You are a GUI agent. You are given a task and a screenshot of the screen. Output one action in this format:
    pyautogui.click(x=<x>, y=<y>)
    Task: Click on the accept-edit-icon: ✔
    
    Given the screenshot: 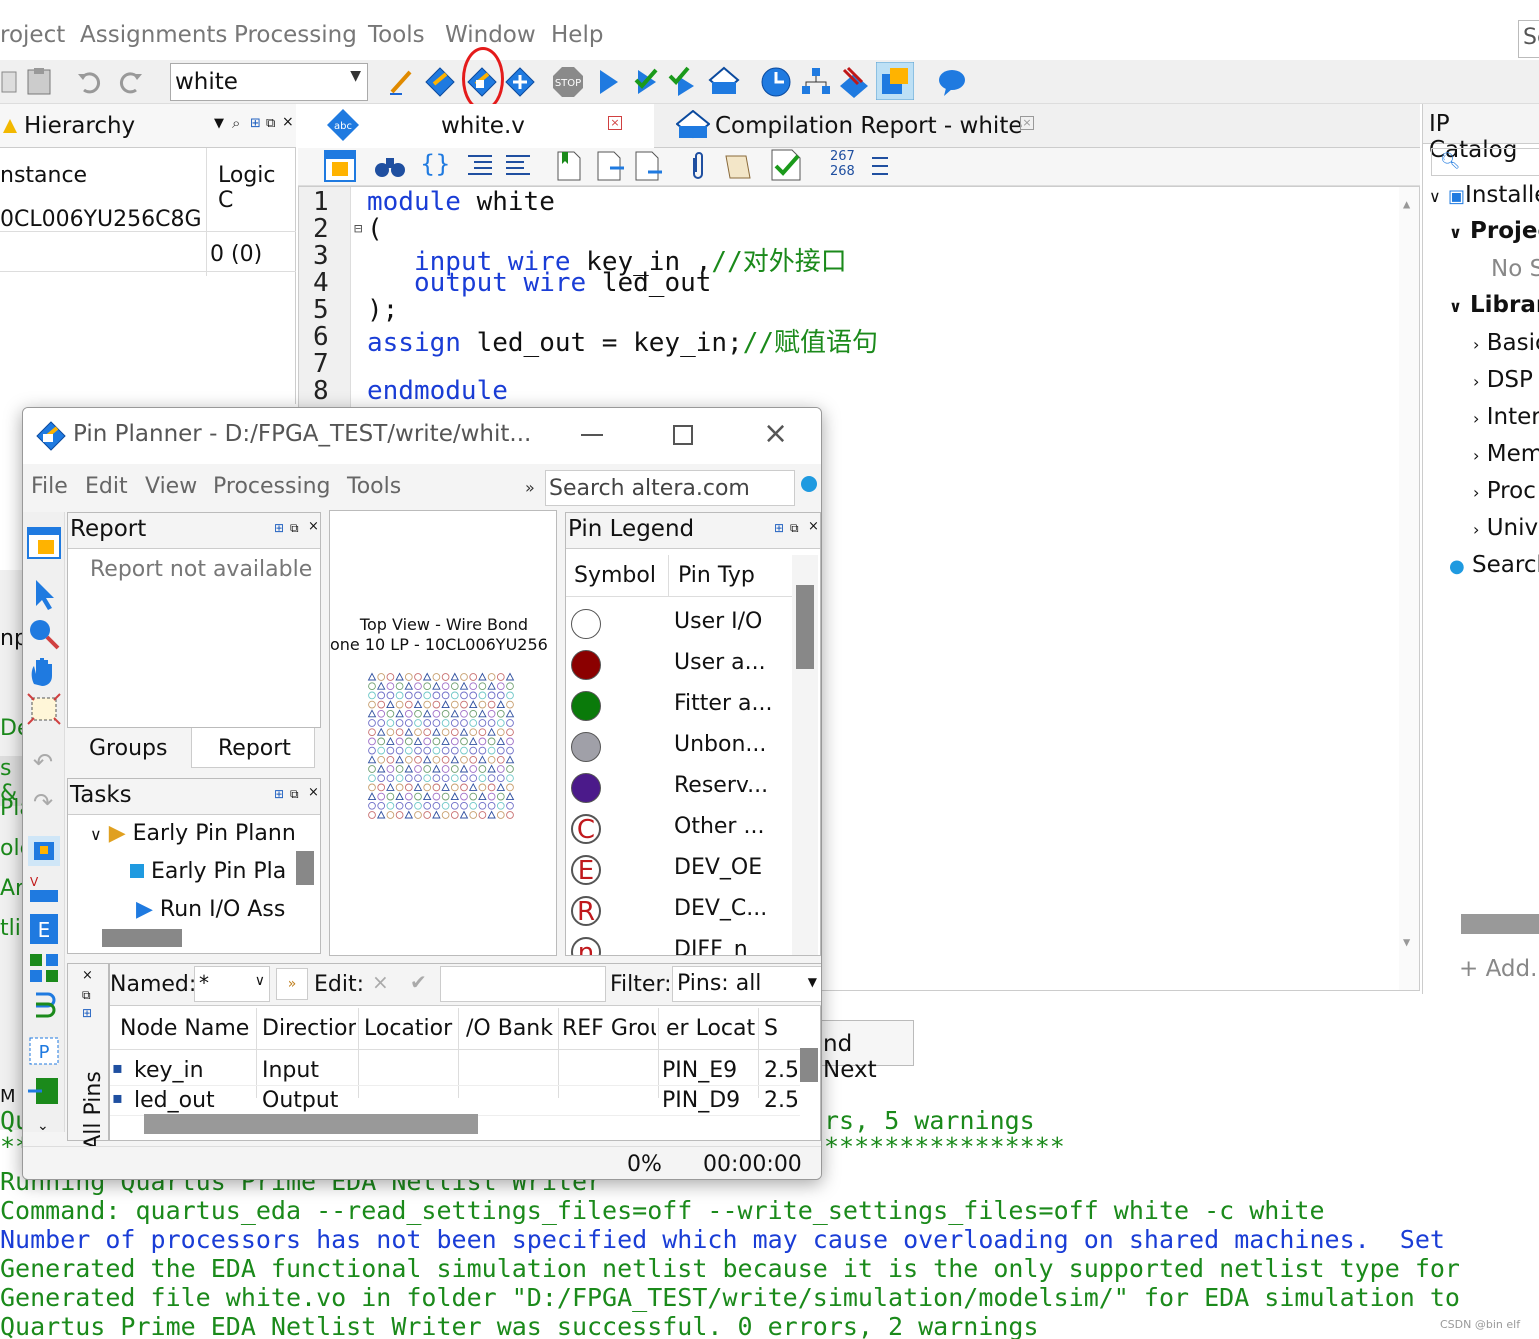 What is the action you would take?
    pyautogui.click(x=418, y=982)
    